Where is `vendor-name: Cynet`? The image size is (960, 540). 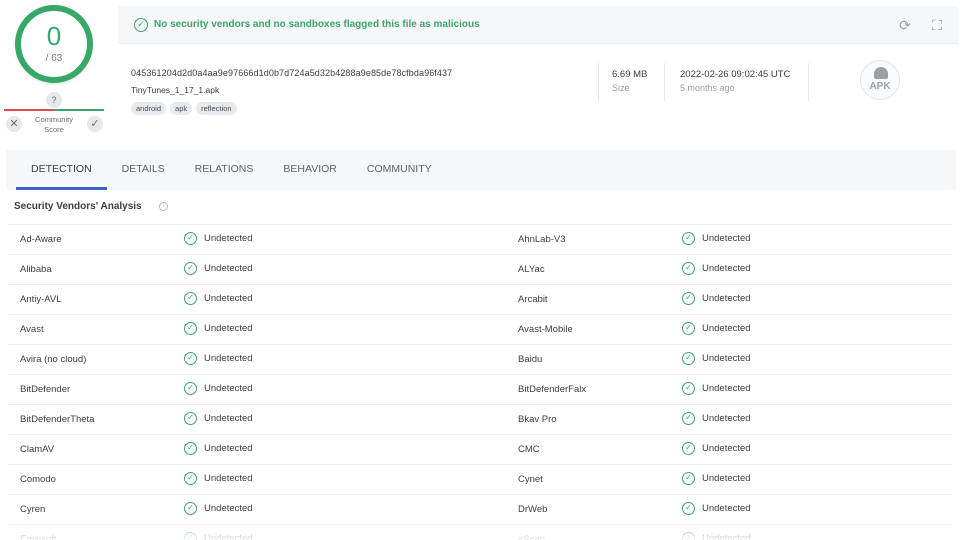
vendor-name: Cynet is located at coordinates (530, 479).